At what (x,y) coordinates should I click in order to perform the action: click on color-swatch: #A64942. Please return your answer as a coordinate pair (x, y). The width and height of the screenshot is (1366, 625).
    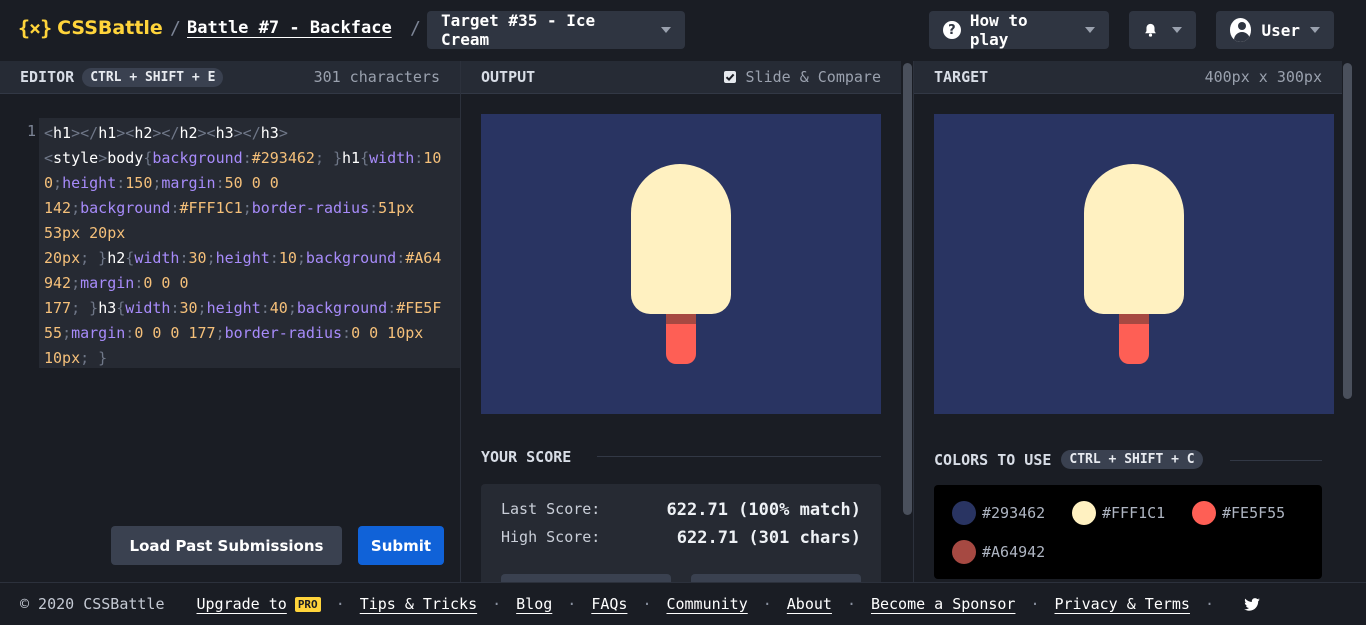
    Looking at the image, I should click on (998, 552).